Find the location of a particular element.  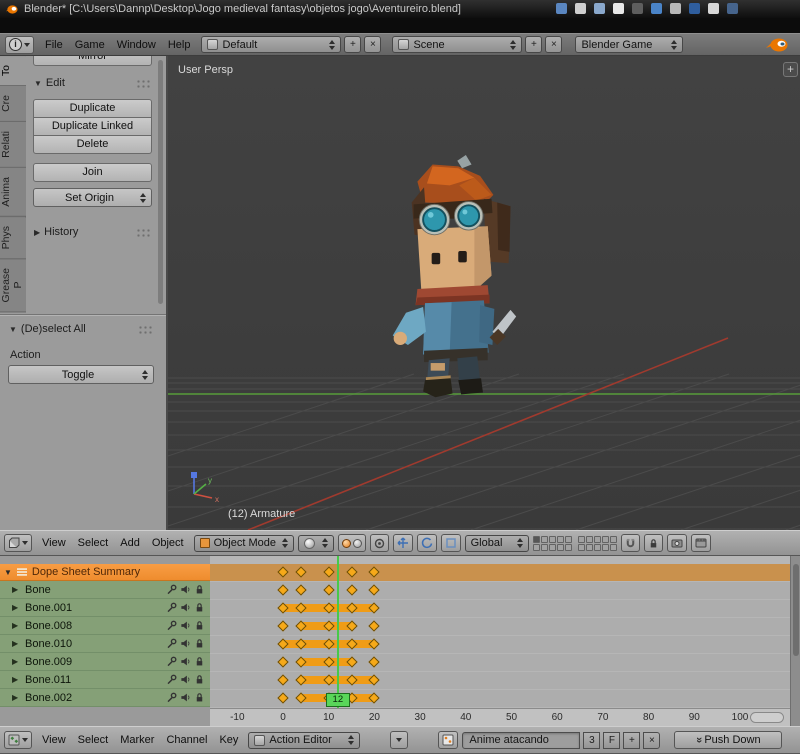

viewport-editor-type-button is located at coordinates (18, 543).